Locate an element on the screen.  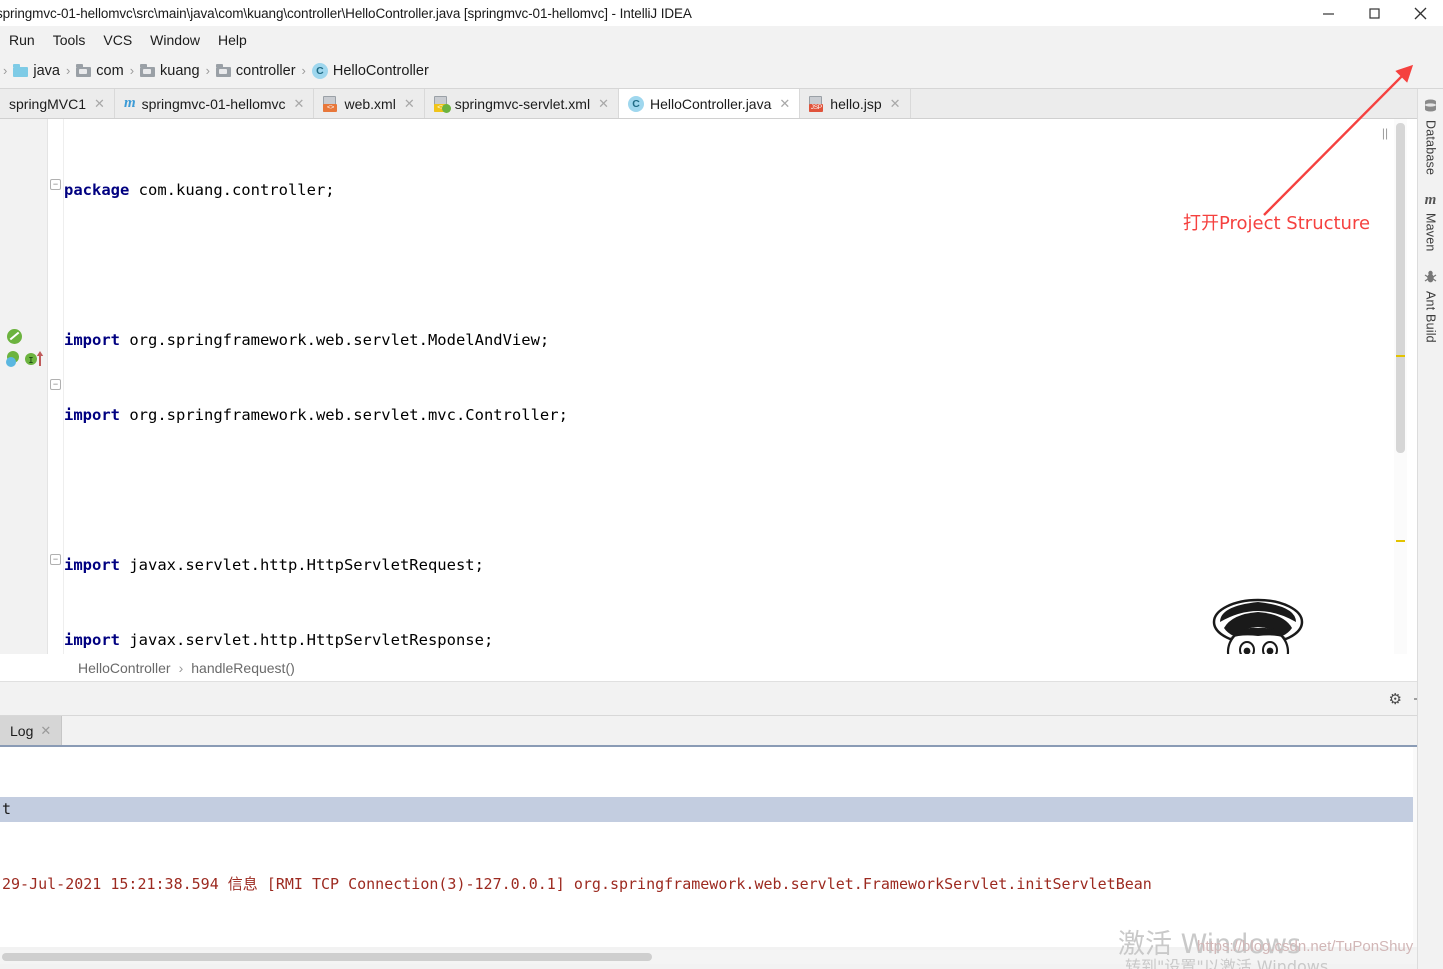
tool-window-label: Database is located at coordinates (1430, 148).